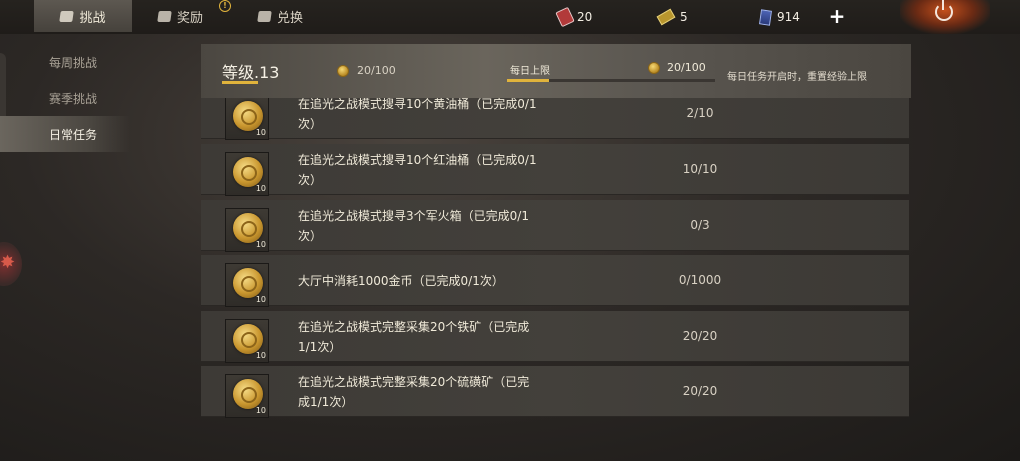 The image size is (1020, 461). Describe the element at coordinates (555, 170) in the screenshot. I see `task-row: 10 在追光之战模式搜寻10个红油桶（已完成0/1次） 10/10` at that location.